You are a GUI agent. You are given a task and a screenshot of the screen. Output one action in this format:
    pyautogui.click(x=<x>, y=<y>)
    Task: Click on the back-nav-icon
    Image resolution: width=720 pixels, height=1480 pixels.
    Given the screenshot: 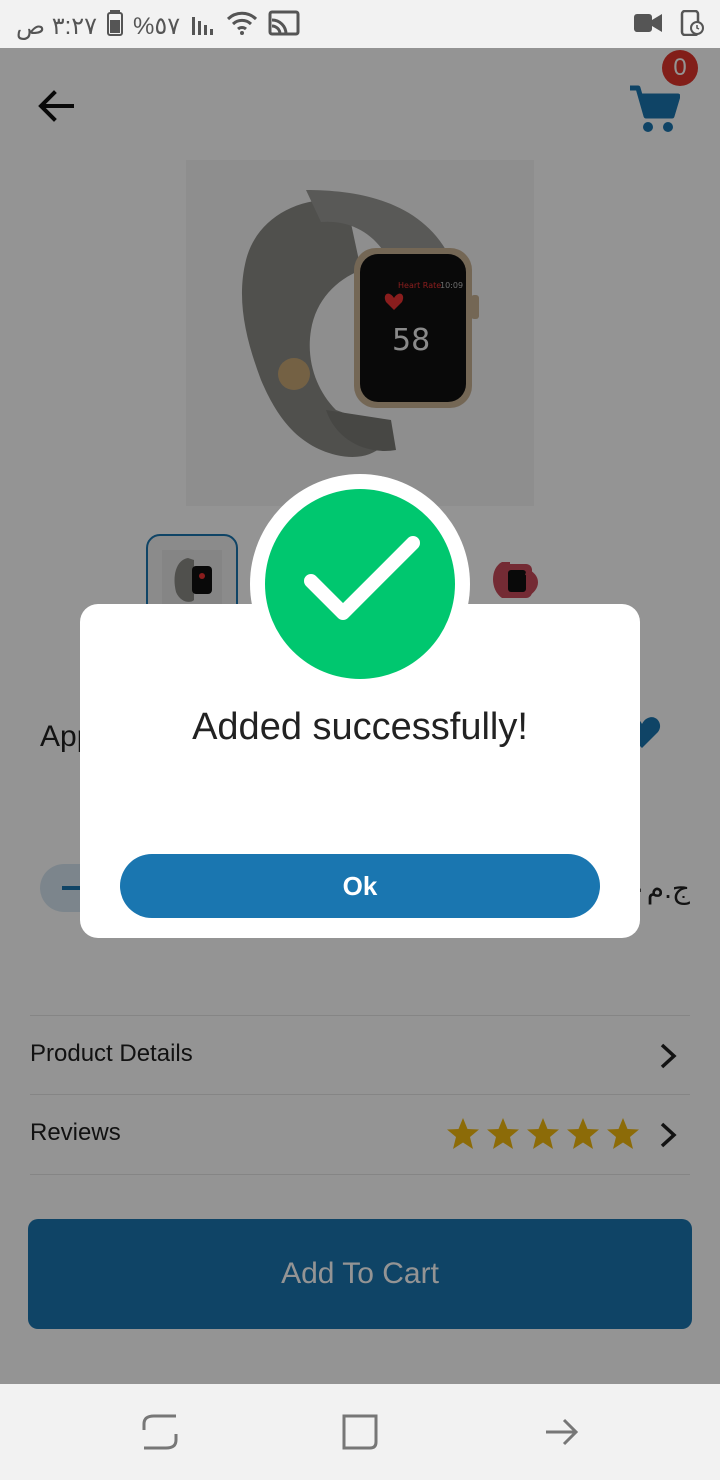 What is the action you would take?
    pyautogui.click(x=562, y=1432)
    